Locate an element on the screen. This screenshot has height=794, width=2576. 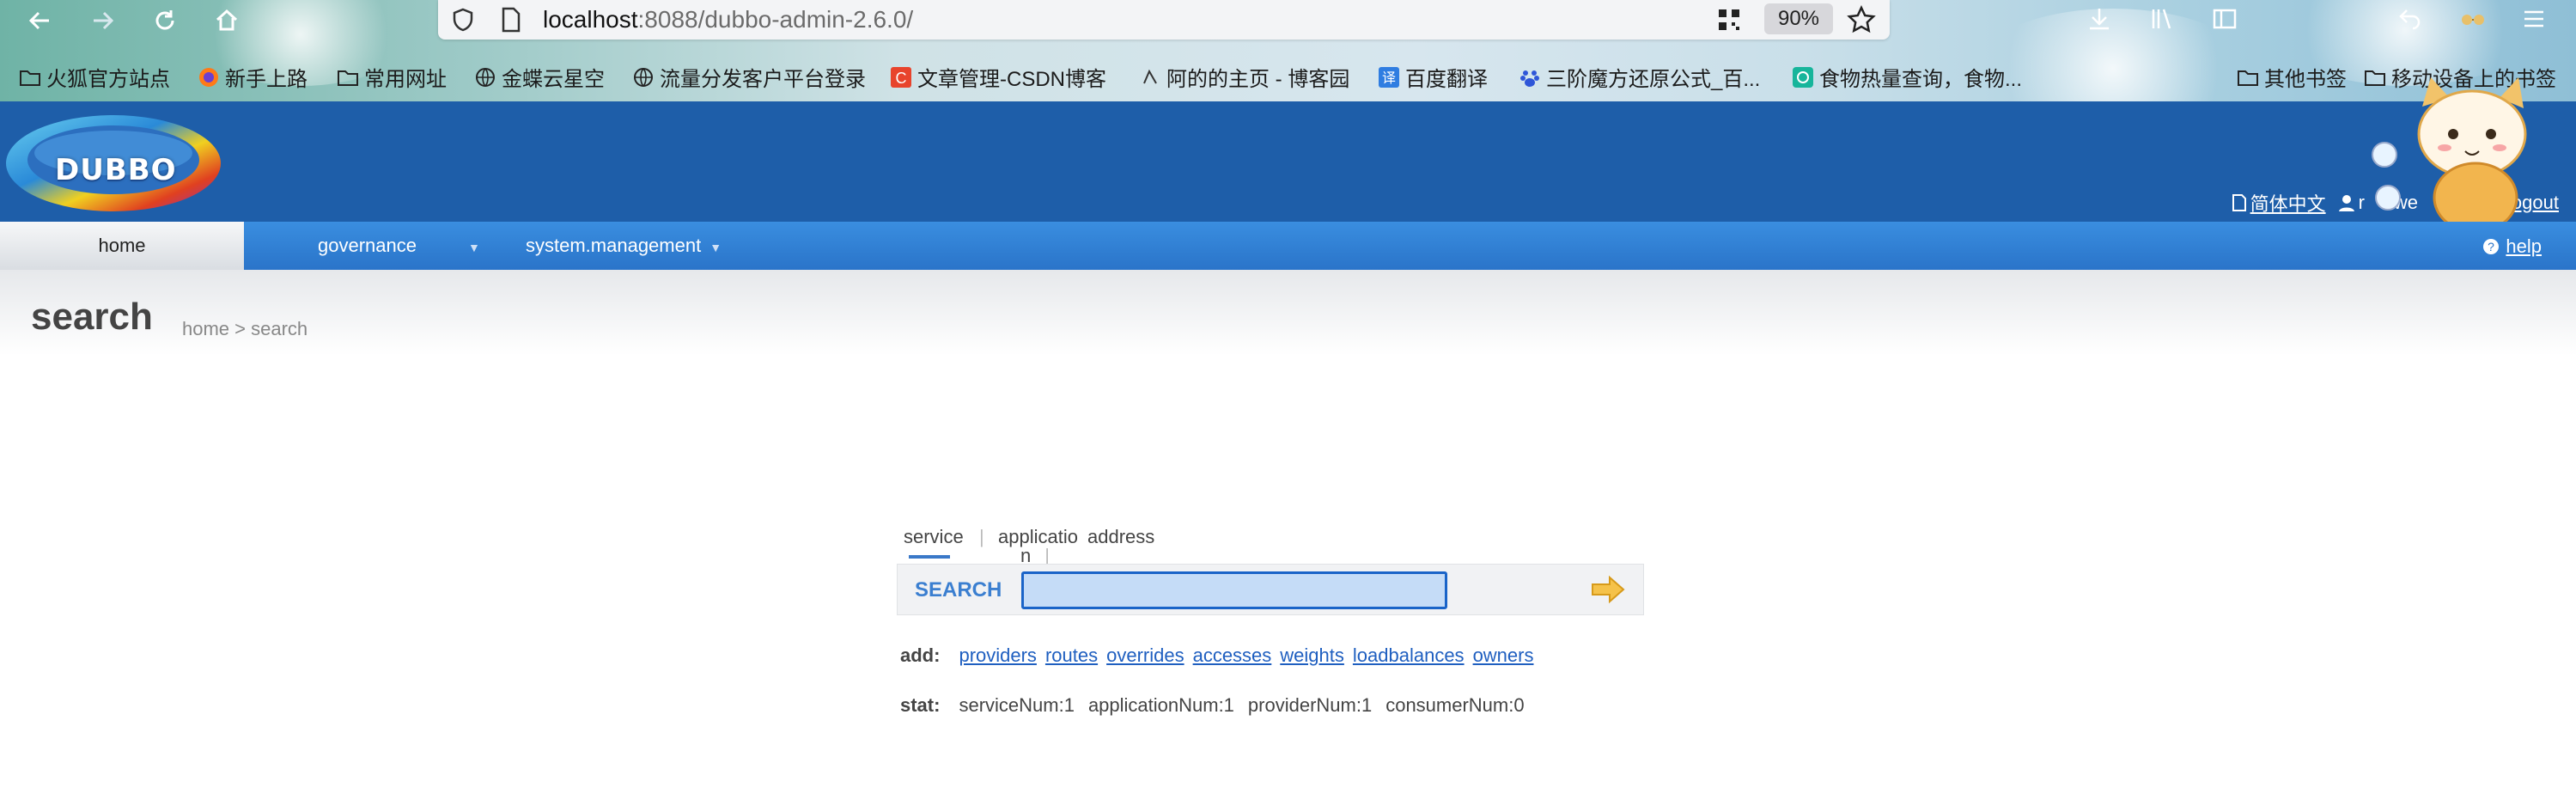
menu-governance: governance ▼ is located at coordinates (399, 246).